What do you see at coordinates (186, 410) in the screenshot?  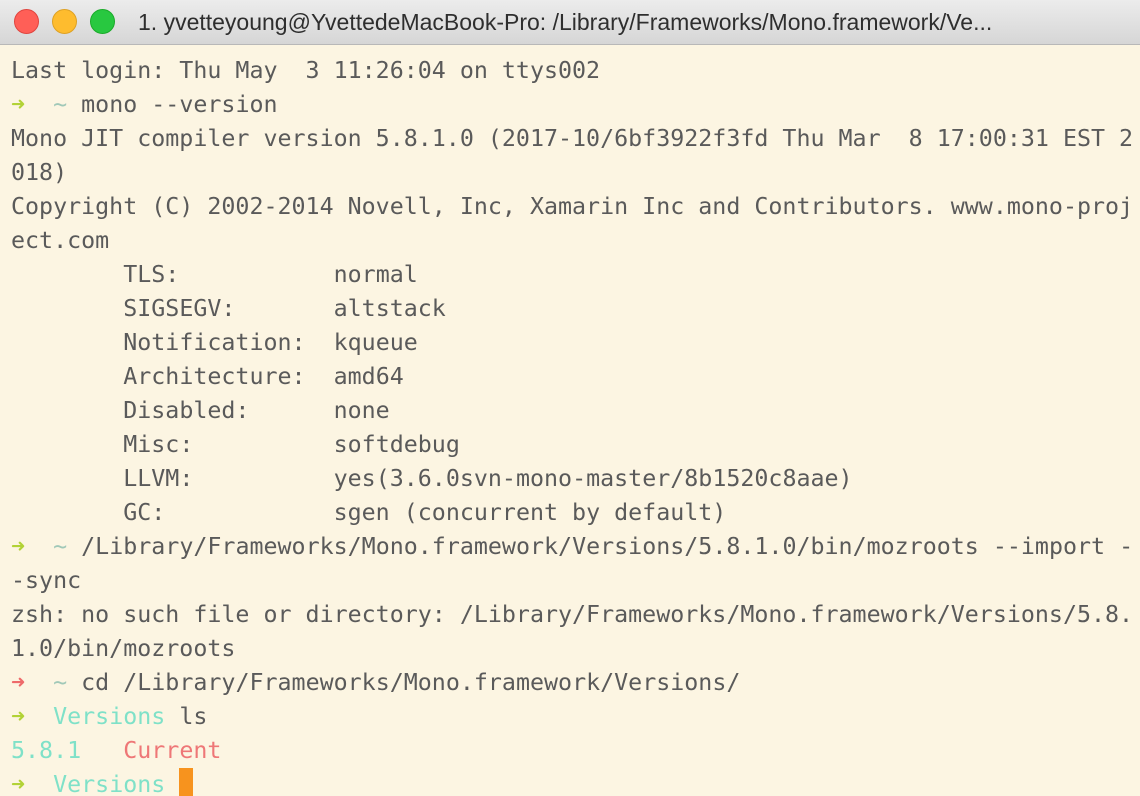 I see `feature-key: Disabled:` at bounding box center [186, 410].